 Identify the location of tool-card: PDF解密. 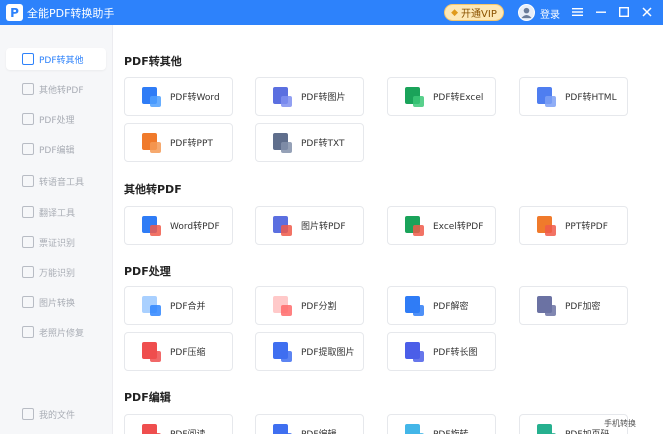
(441, 305).